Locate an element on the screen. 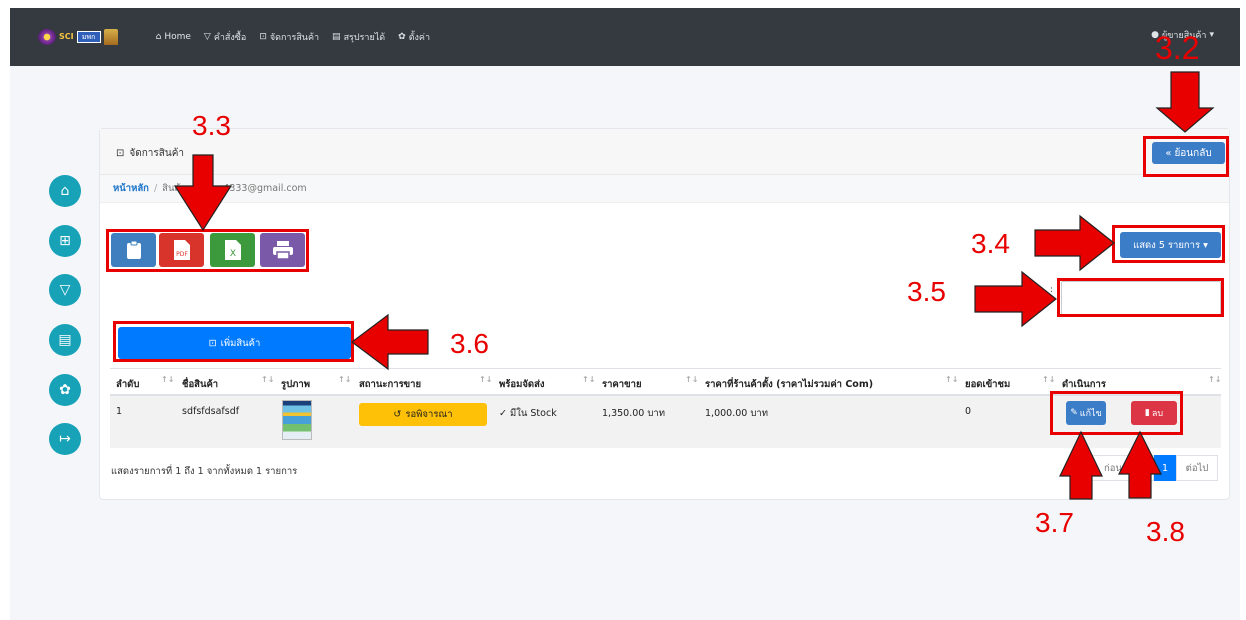 The height and width of the screenshot is (620, 1246). annotation-label: 3.3 is located at coordinates (211, 125).